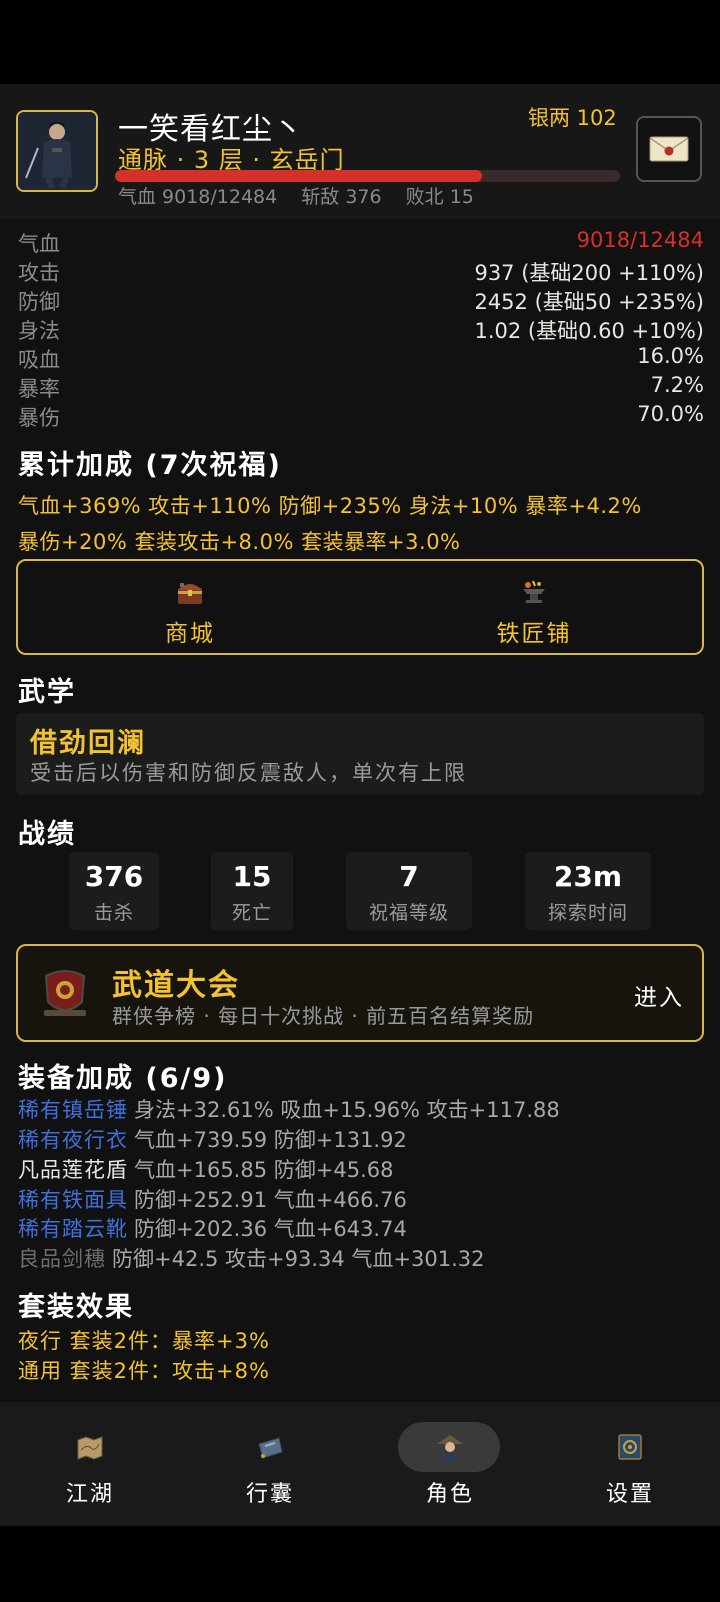  I want to click on header-substats: 气血 9018/12484 斩敌 376 败北 15, so click(305, 195).